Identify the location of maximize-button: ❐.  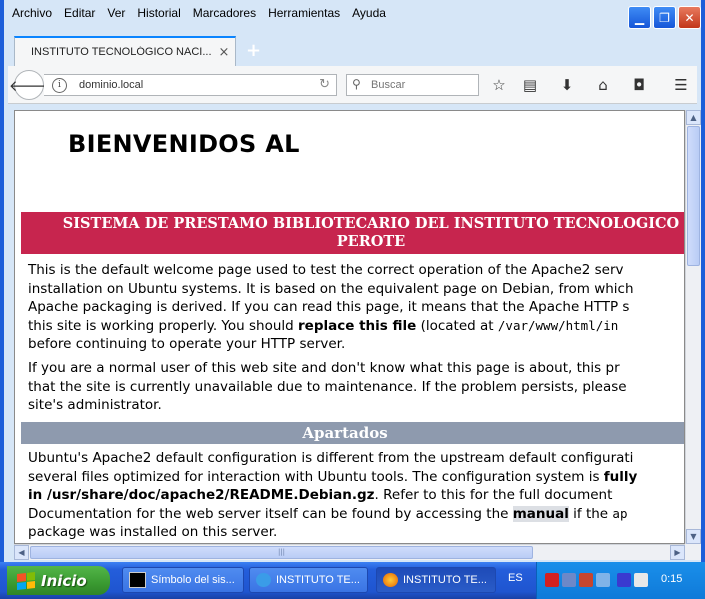
(664, 17).